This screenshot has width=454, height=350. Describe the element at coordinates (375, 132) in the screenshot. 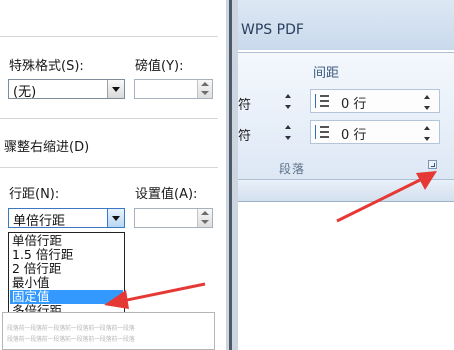

I see `spacing-after-field` at that location.